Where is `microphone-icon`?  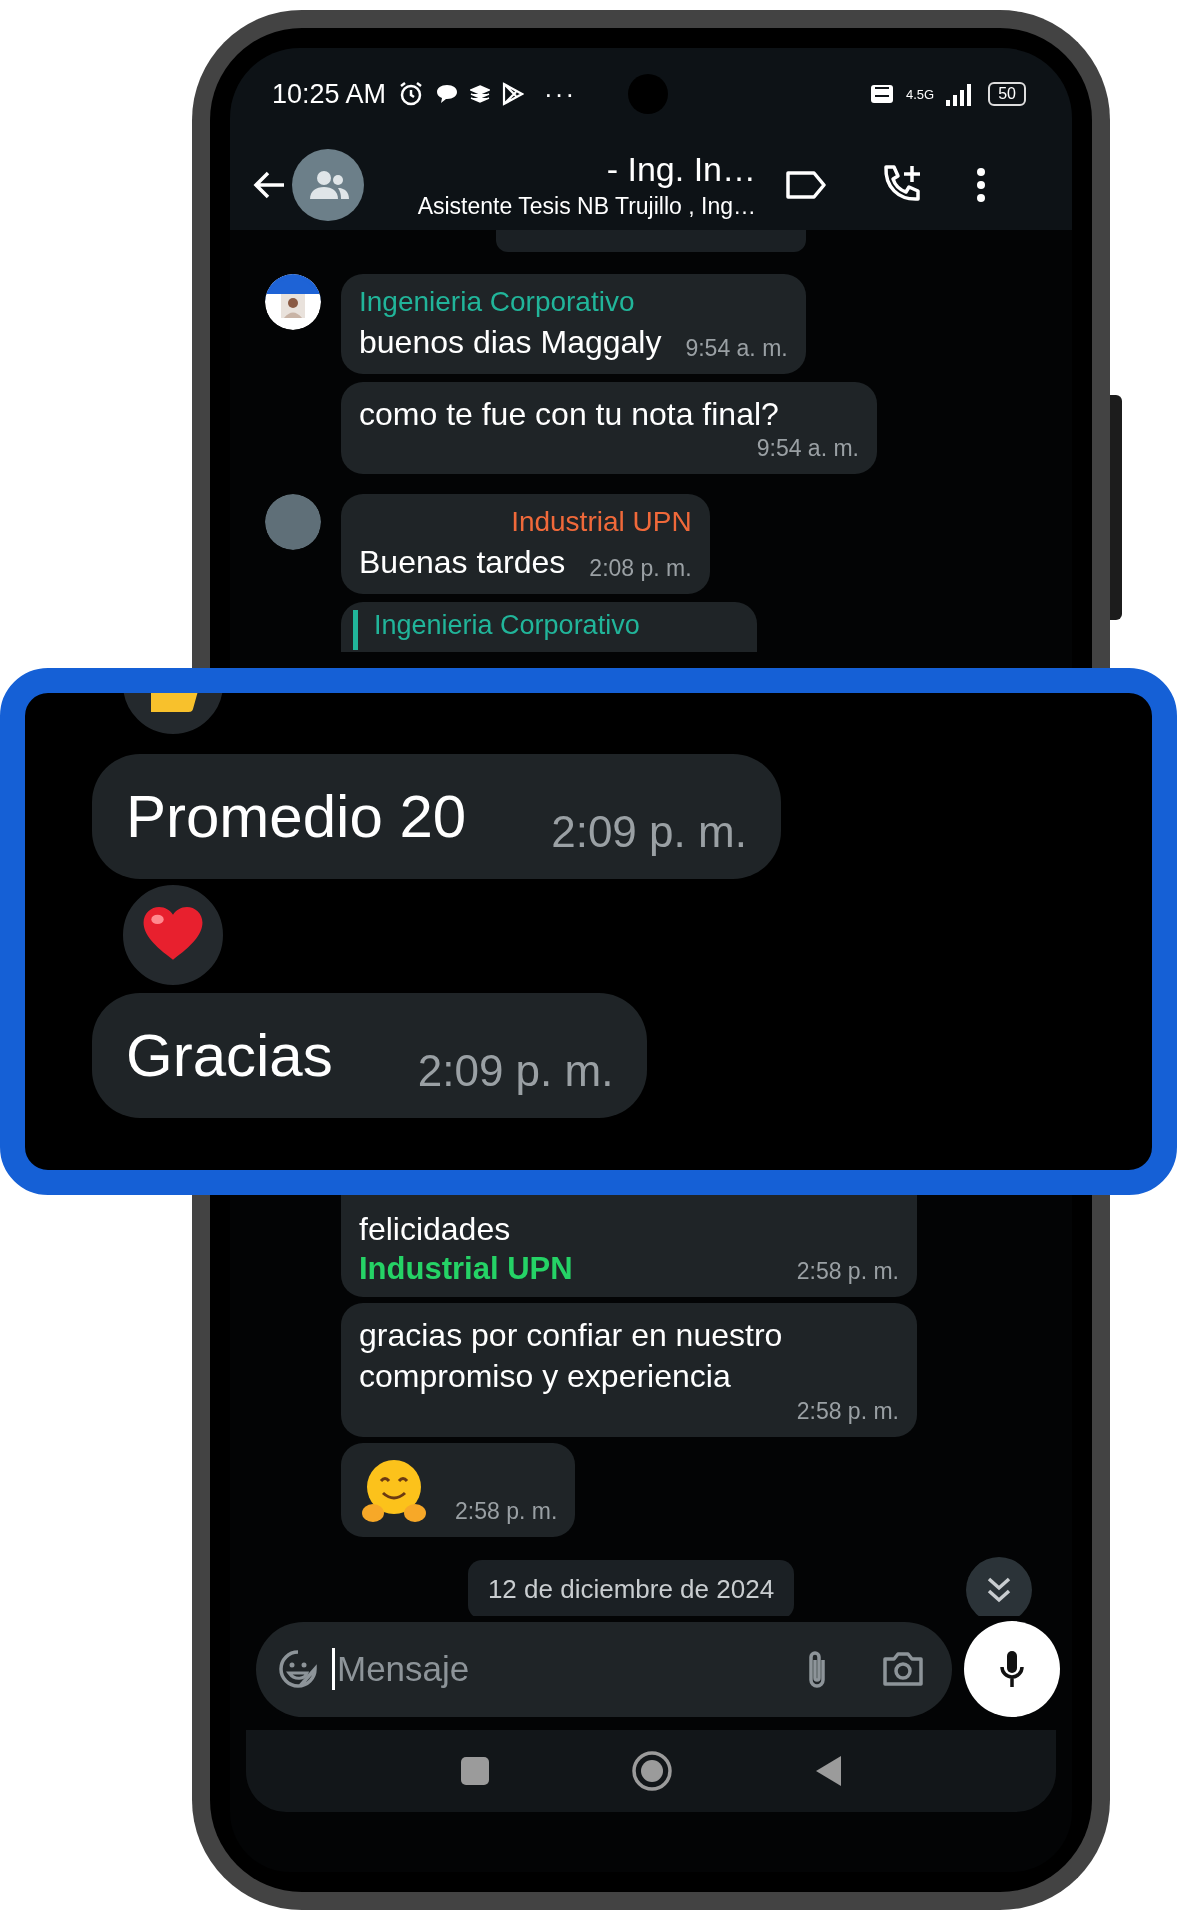
microphone-icon is located at coordinates (1012, 1669).